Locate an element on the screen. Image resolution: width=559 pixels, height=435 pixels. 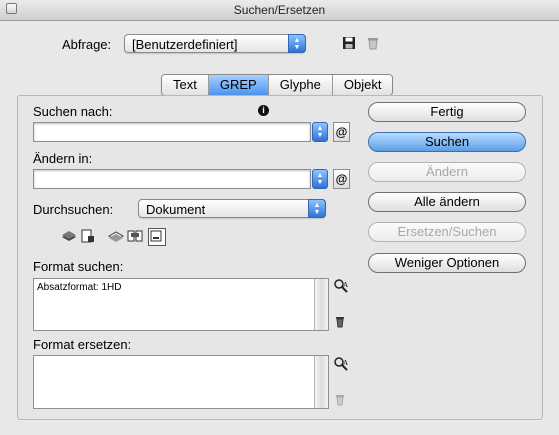
title-bar: Suchen/Ersetzen is located at coordinates (279, 10).